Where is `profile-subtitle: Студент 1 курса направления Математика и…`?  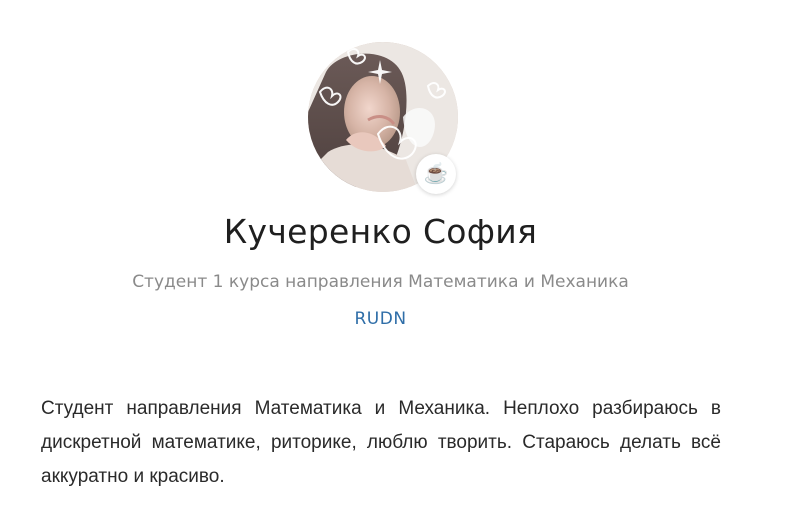 profile-subtitle: Студент 1 курса направления Математика и… is located at coordinates (380, 282).